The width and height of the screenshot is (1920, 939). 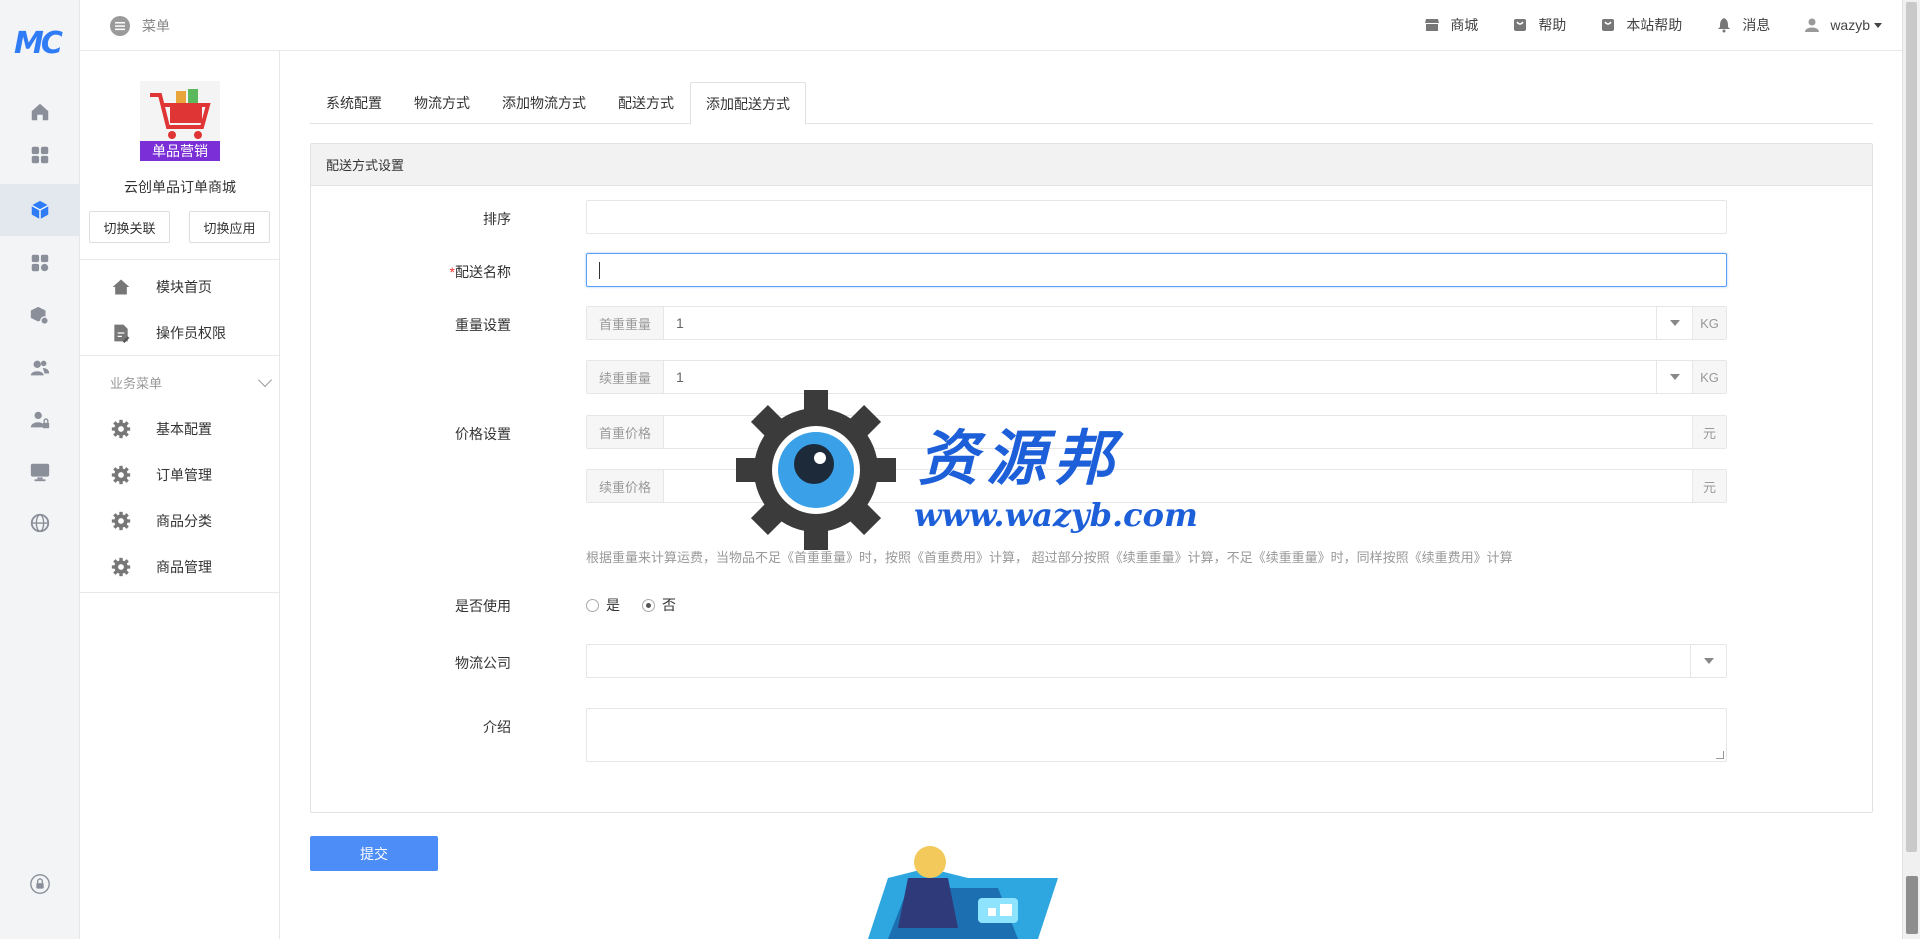 I want to click on game-character-art, so click(x=963, y=892).